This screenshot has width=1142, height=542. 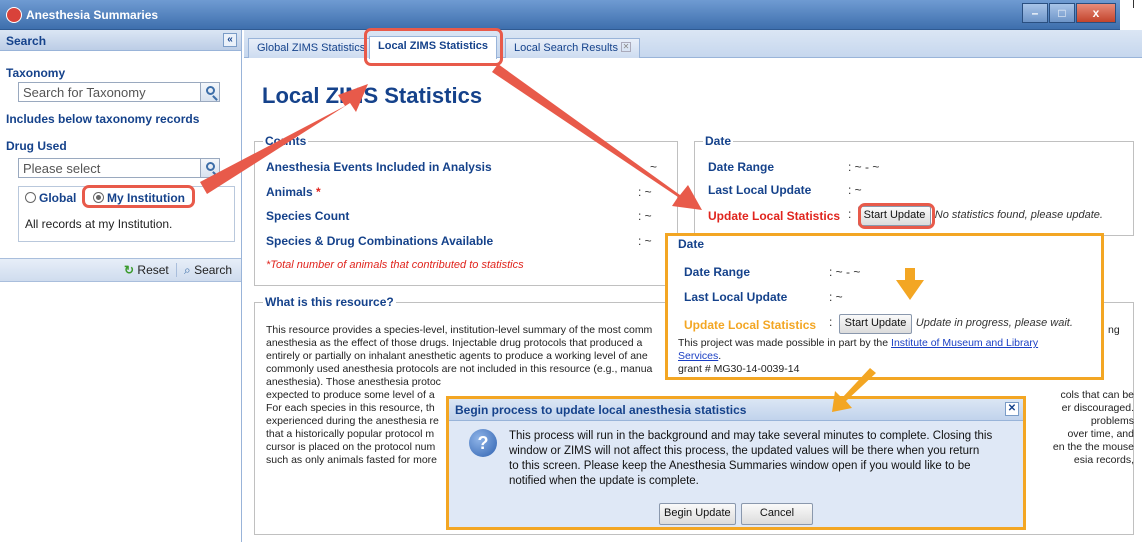 I want to click on resource-right-line: esia records,, so click(x=1103, y=460).